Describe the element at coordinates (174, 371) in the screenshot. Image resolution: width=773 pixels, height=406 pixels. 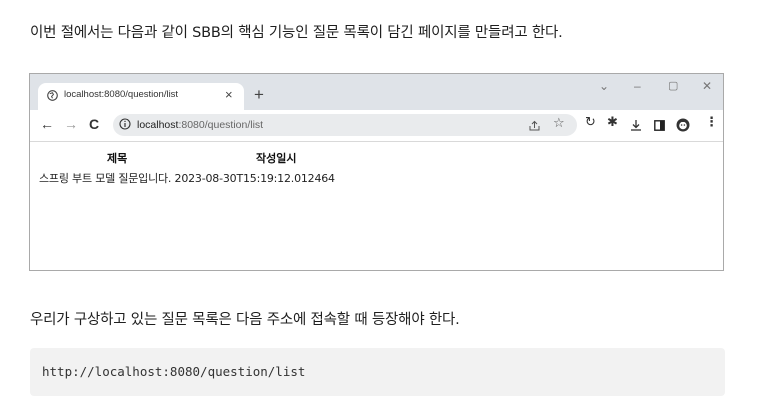
I see `code-url: http://localhost:8080/question/list` at that location.